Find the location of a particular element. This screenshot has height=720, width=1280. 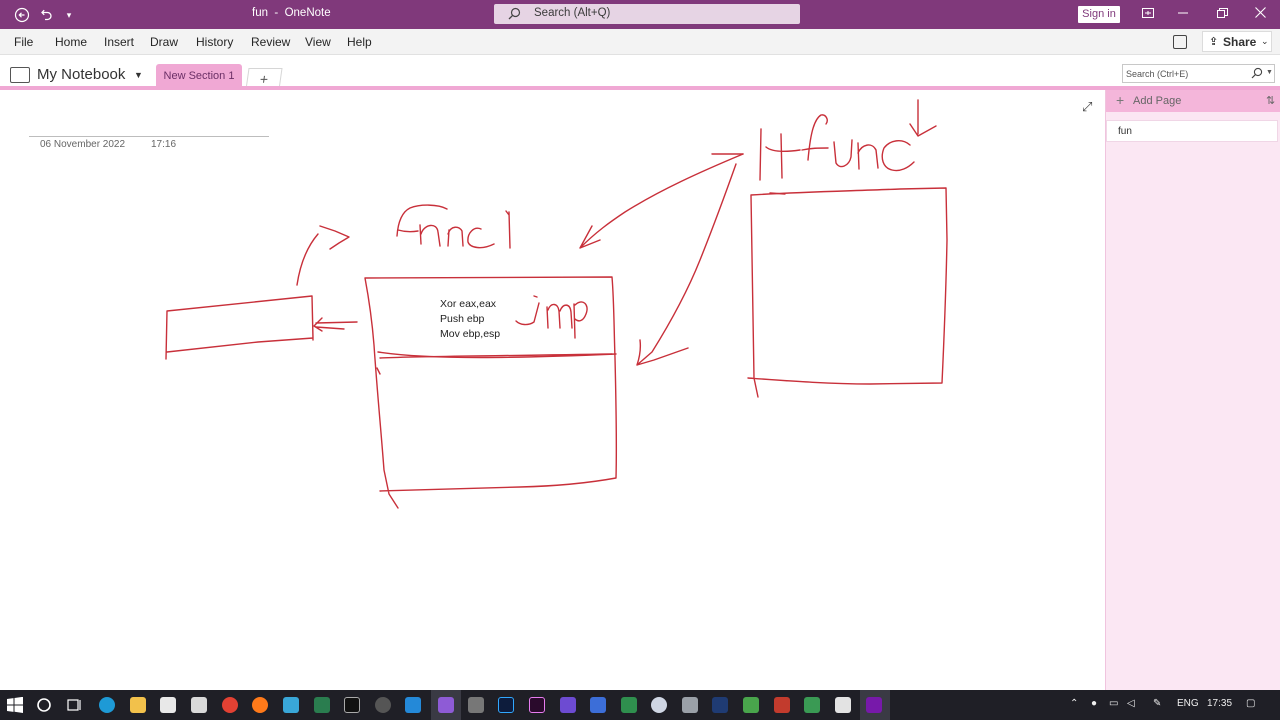

network-icon: ▭ is located at coordinates (1113, 703).